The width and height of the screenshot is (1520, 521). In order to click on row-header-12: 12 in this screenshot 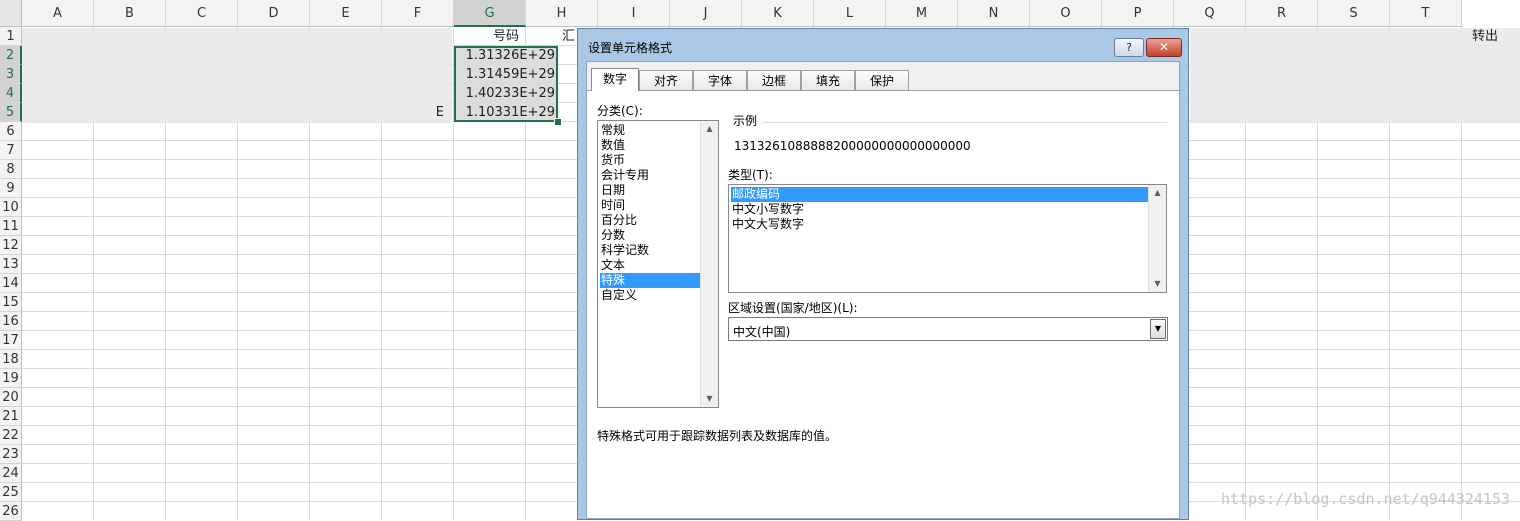, I will do `click(11, 245)`.